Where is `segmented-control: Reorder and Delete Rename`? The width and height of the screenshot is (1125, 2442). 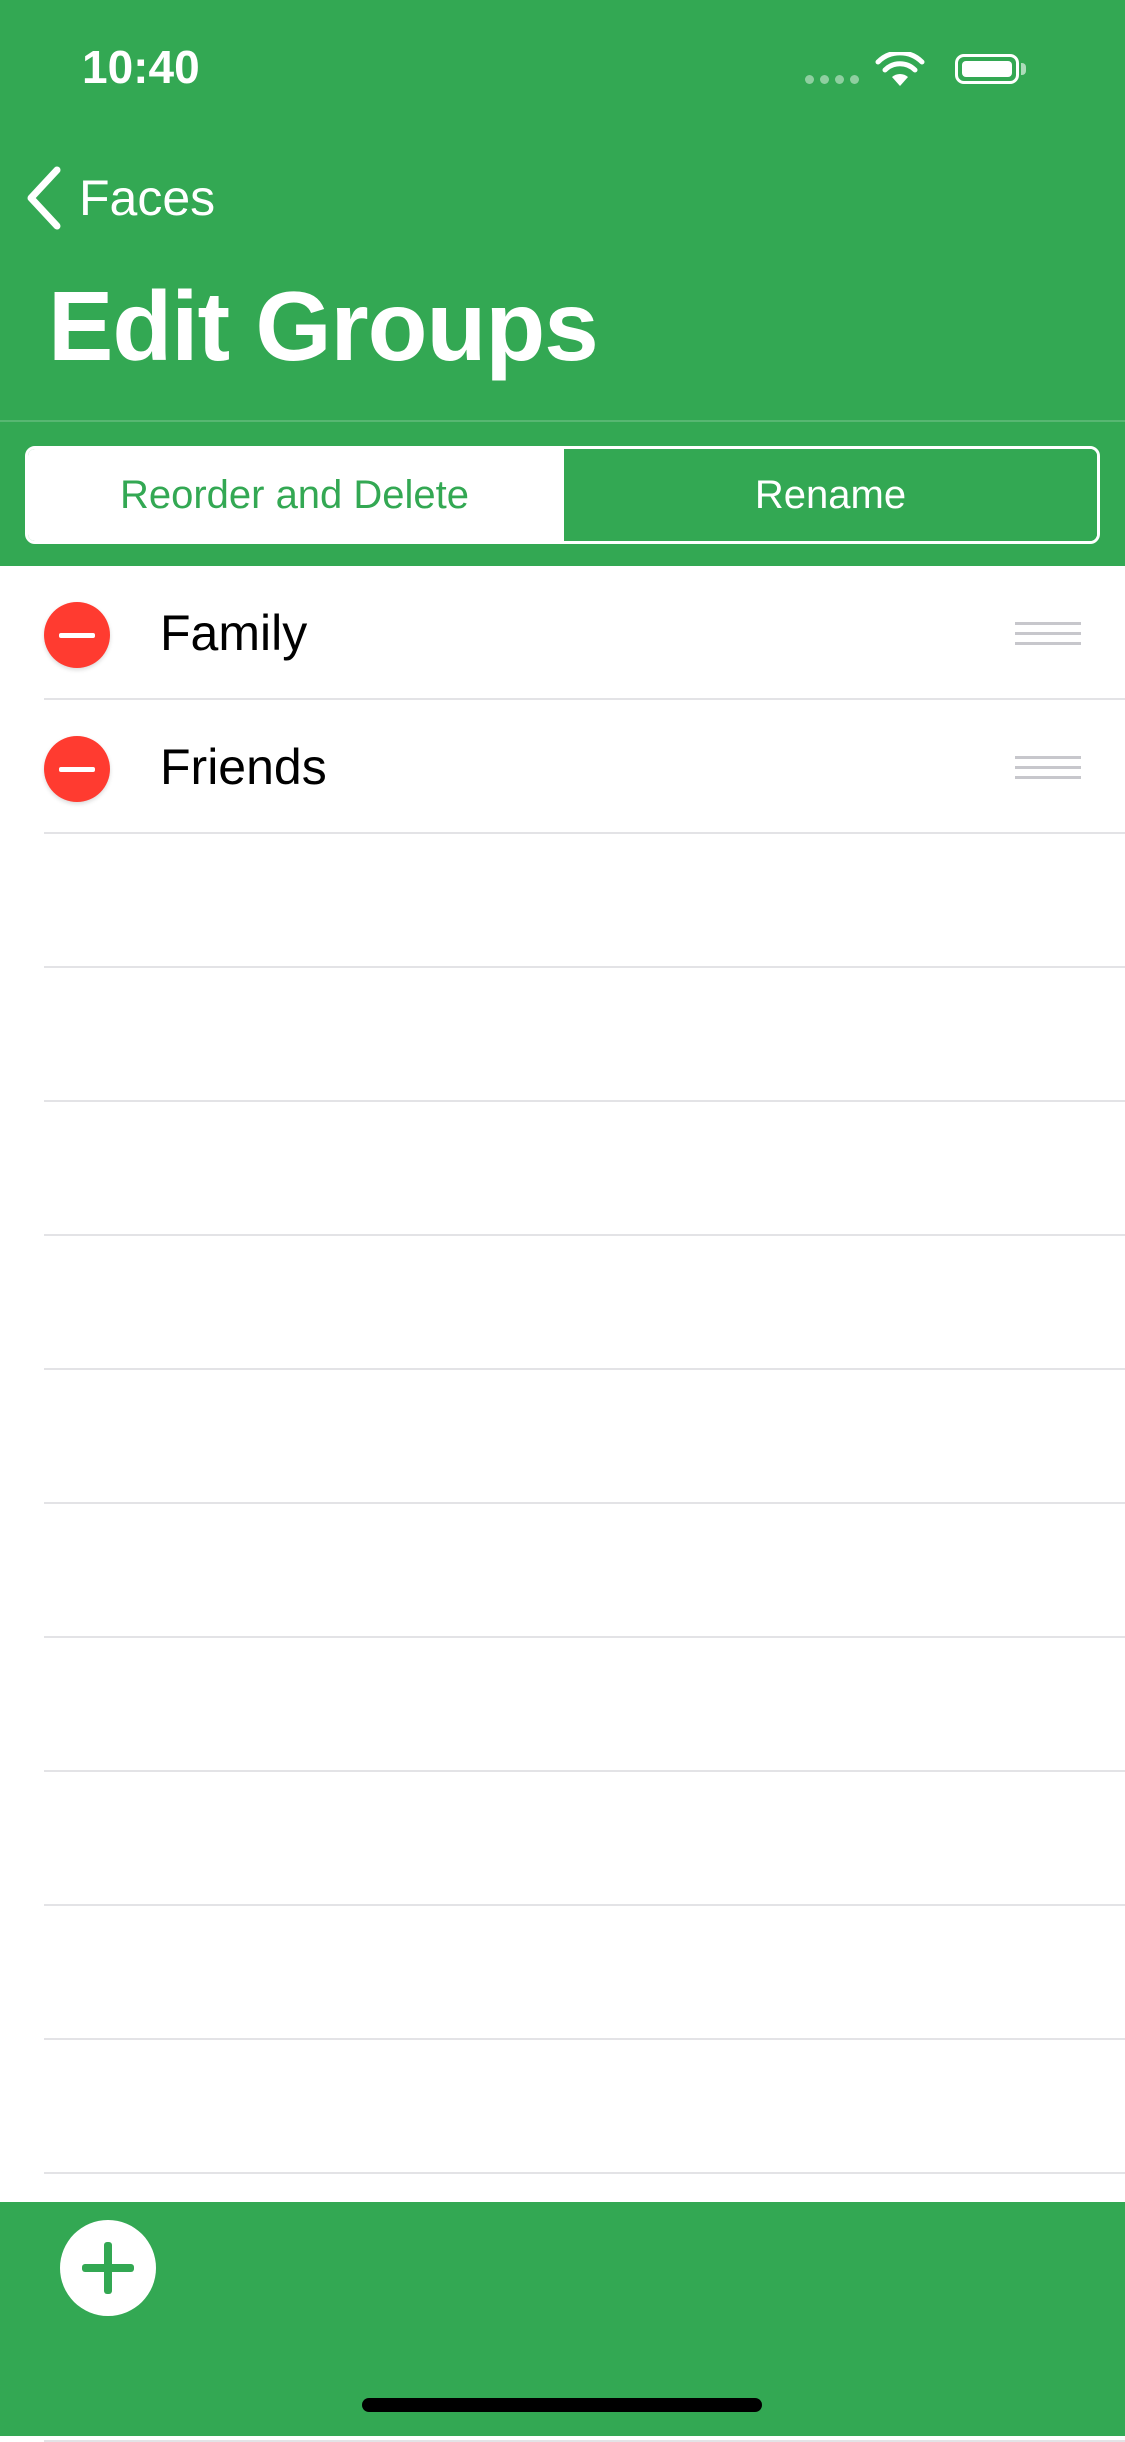
segmented-control: Reorder and Delete Rename is located at coordinates (562, 495).